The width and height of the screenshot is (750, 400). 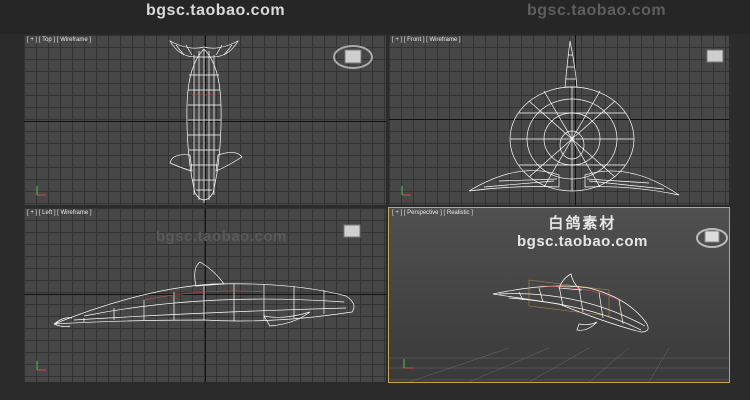 What do you see at coordinates (574, 118) in the screenshot?
I see `dolphin-wireframe-front` at bounding box center [574, 118].